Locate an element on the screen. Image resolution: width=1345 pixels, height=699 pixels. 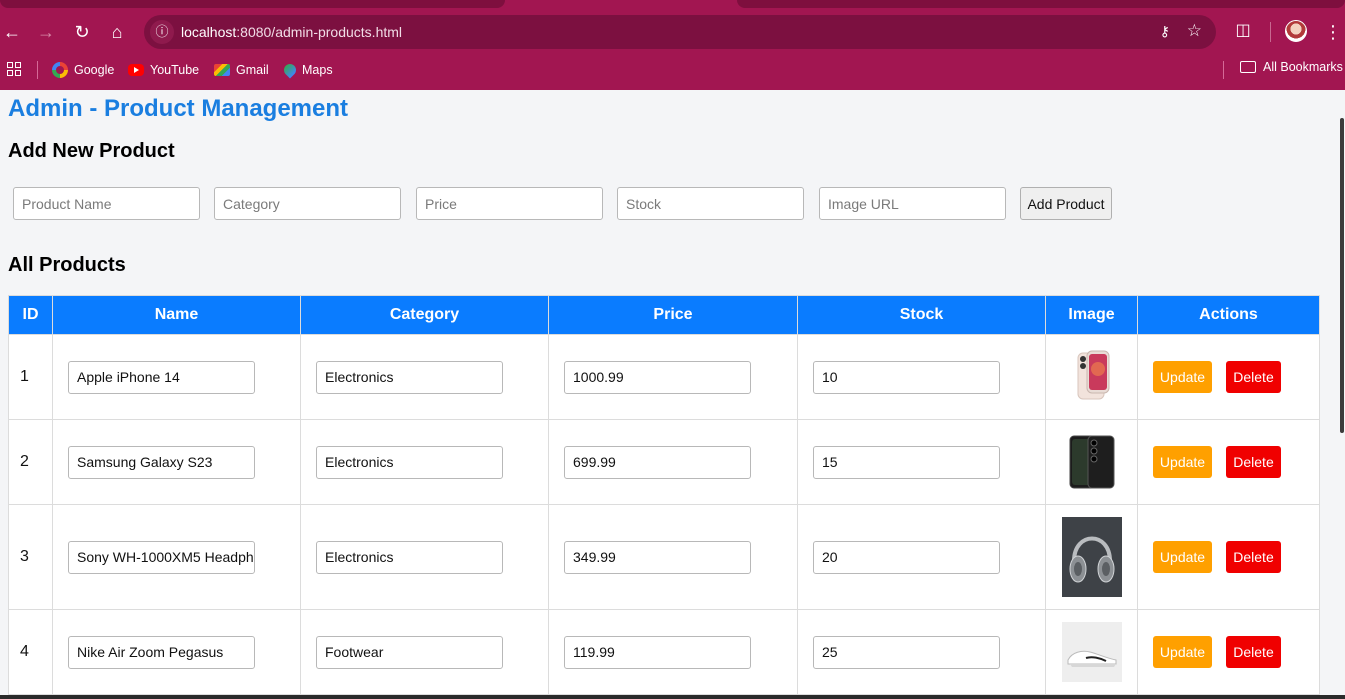
bookmark-maps: Maps is located at coordinates (307, 70).